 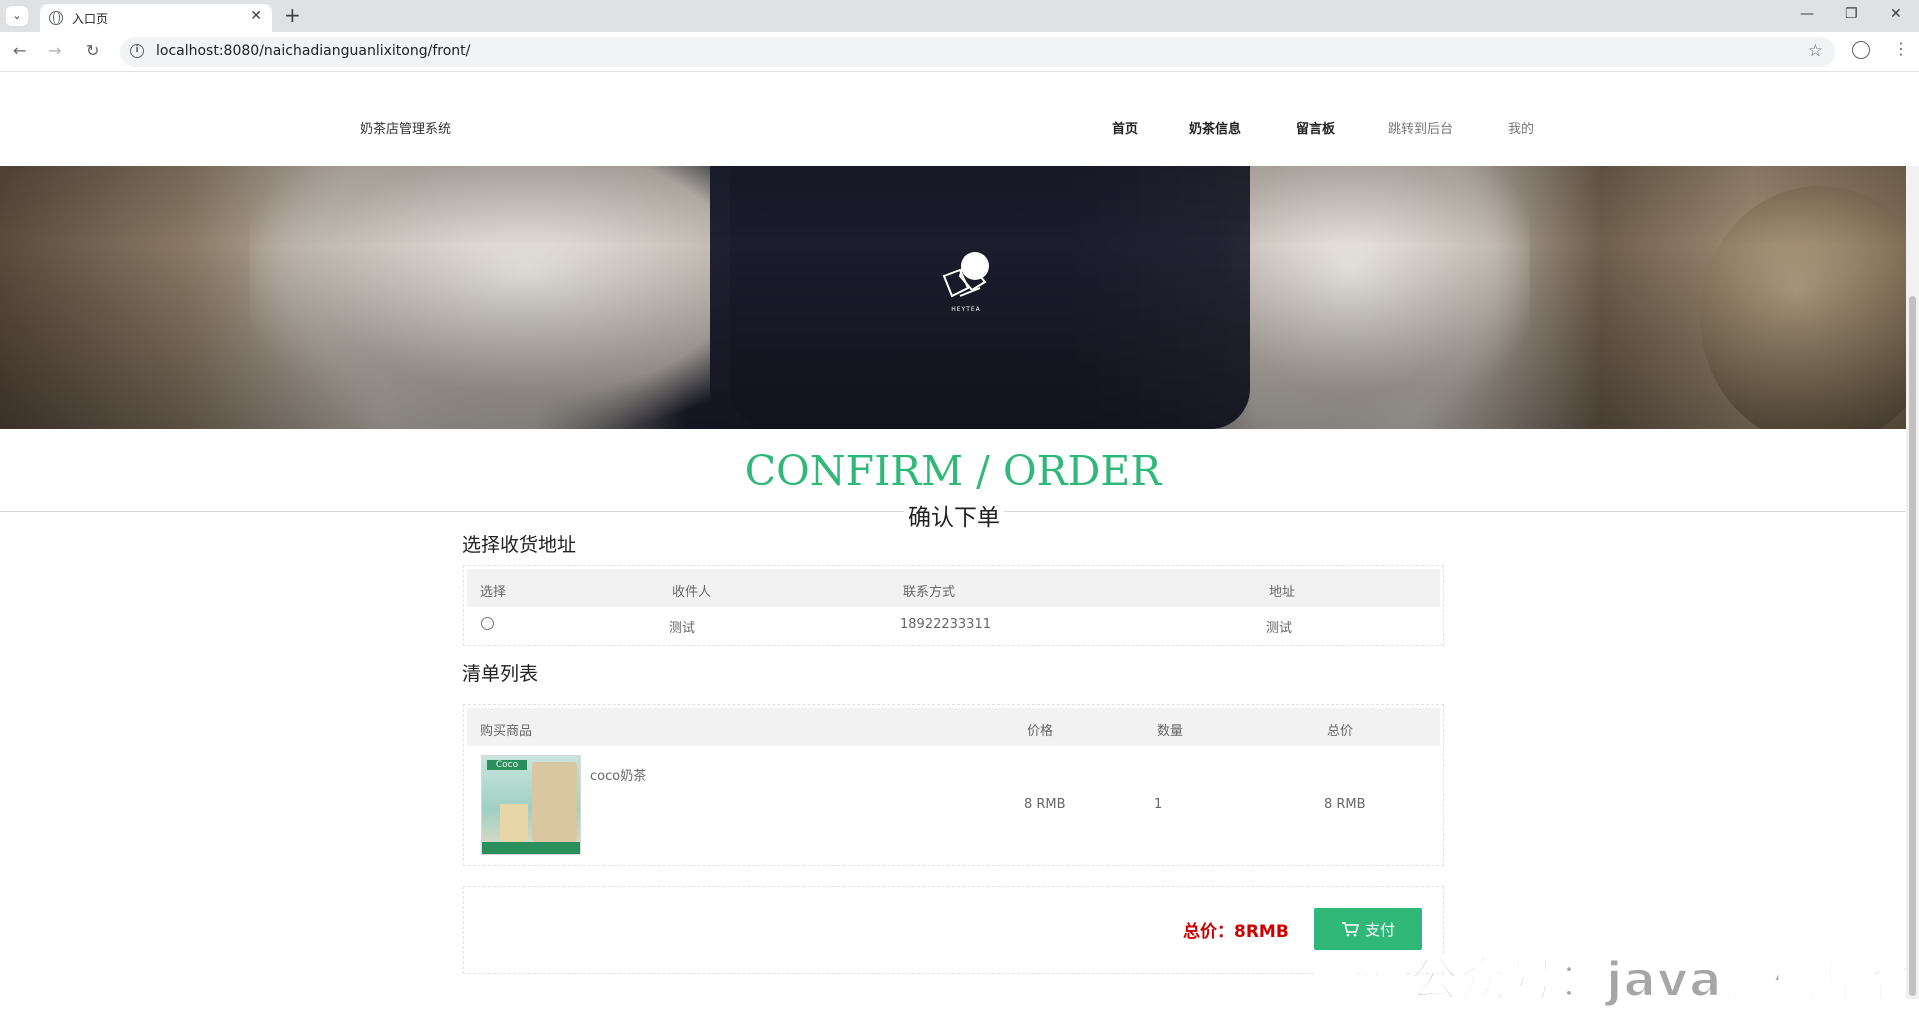 I want to click on page-title-cn: 确认下单, so click(x=954, y=515).